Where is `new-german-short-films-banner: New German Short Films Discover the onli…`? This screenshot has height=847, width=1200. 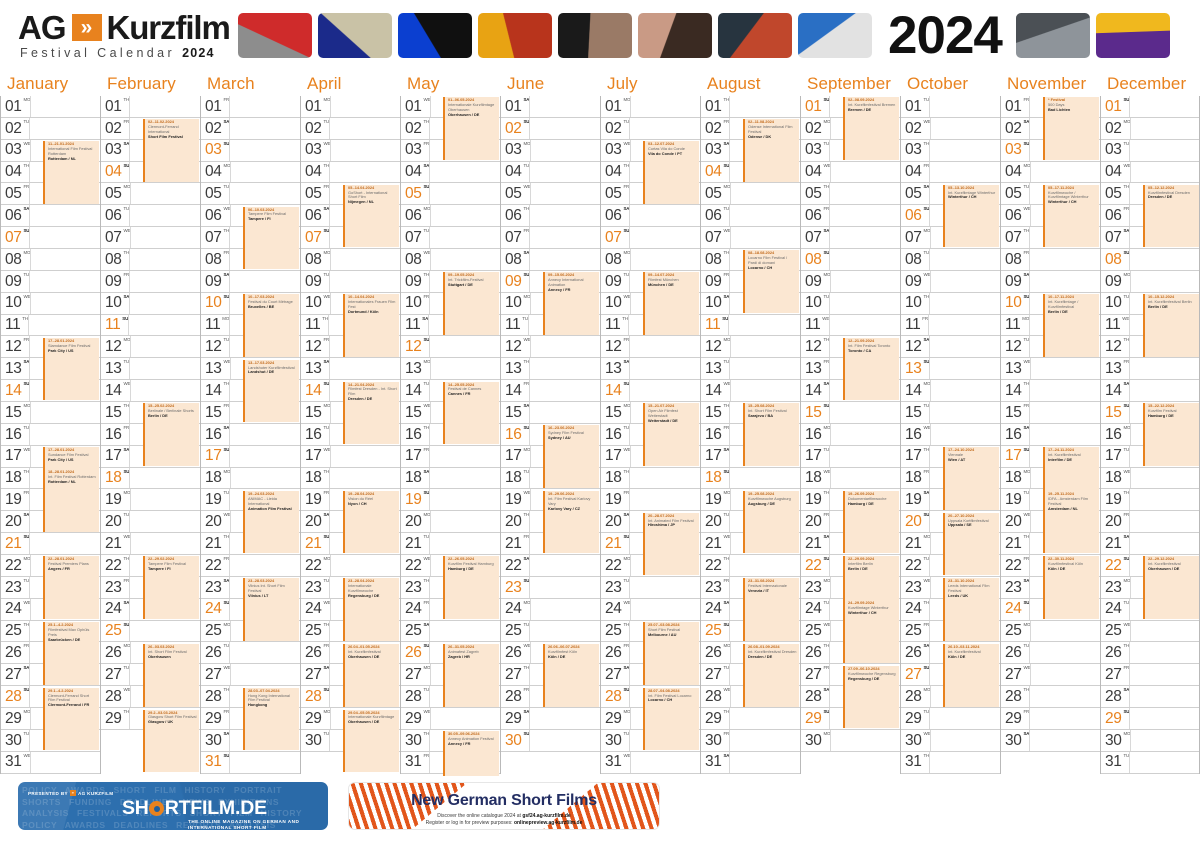
new-german-short-films-banner: New German Short Films Discover the onli… is located at coordinates (504, 806).